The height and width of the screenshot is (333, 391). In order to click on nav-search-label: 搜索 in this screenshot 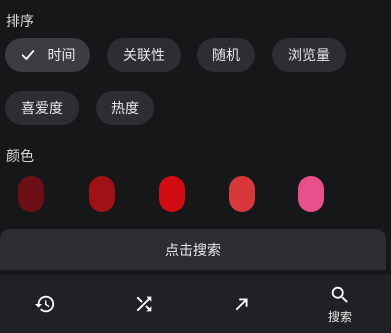, I will do `click(339, 316)`.